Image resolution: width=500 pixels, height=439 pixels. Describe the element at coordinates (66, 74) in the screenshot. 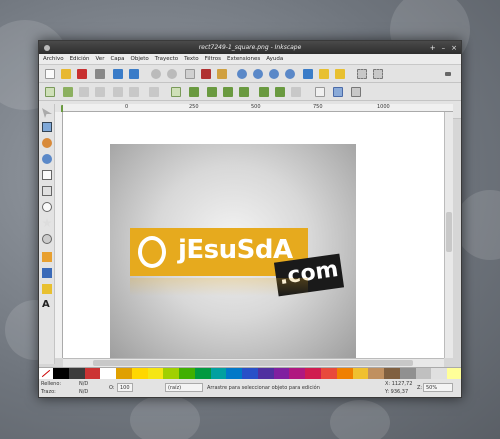

I see `open-icon` at that location.